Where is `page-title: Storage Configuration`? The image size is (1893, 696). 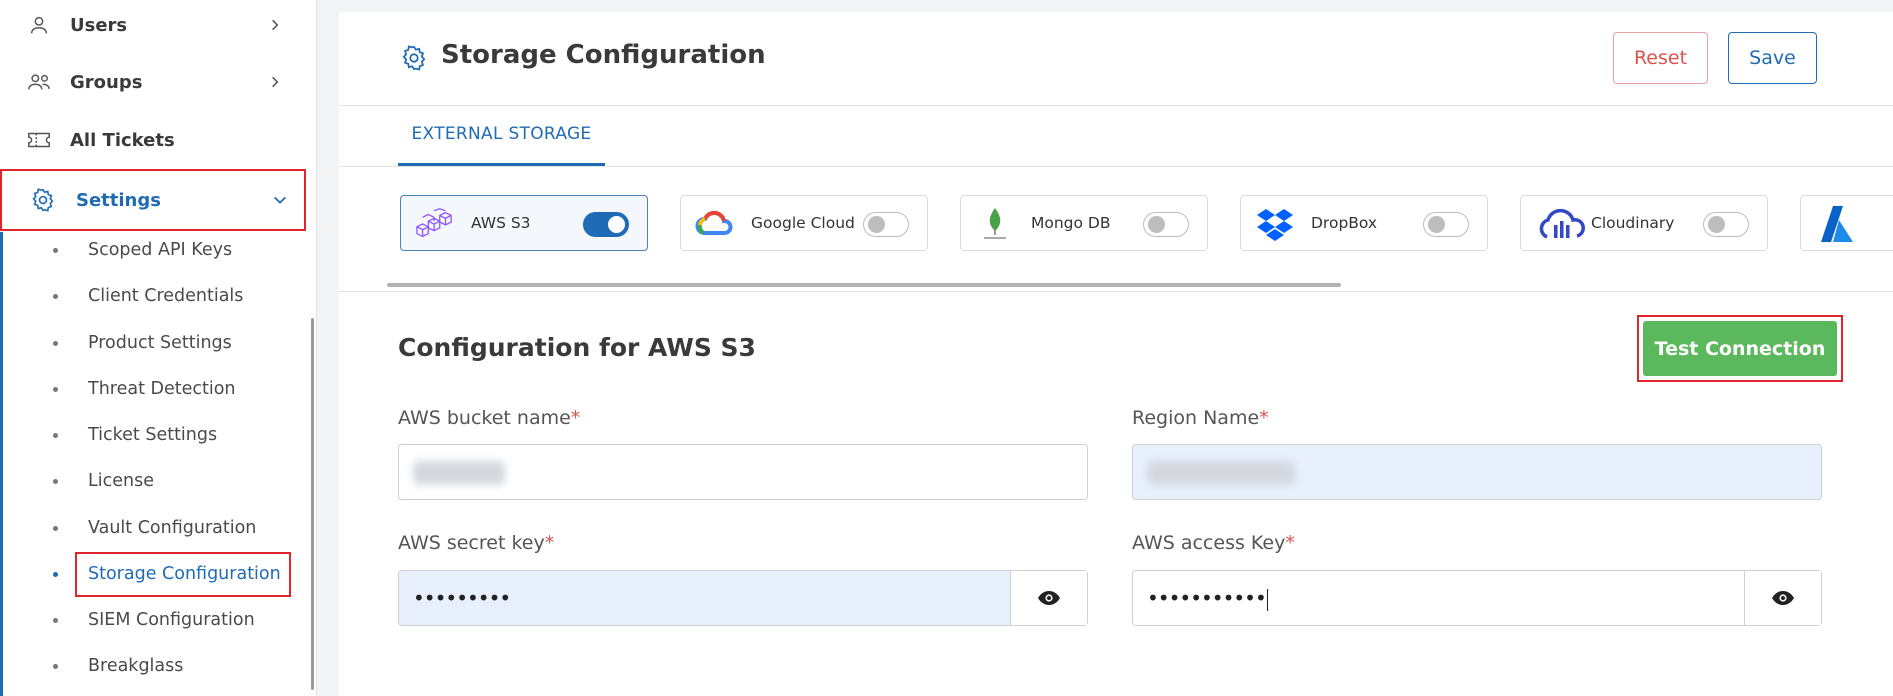 page-title: Storage Configuration is located at coordinates (603, 55).